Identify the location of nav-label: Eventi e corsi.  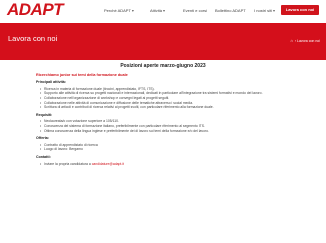
(195, 10).